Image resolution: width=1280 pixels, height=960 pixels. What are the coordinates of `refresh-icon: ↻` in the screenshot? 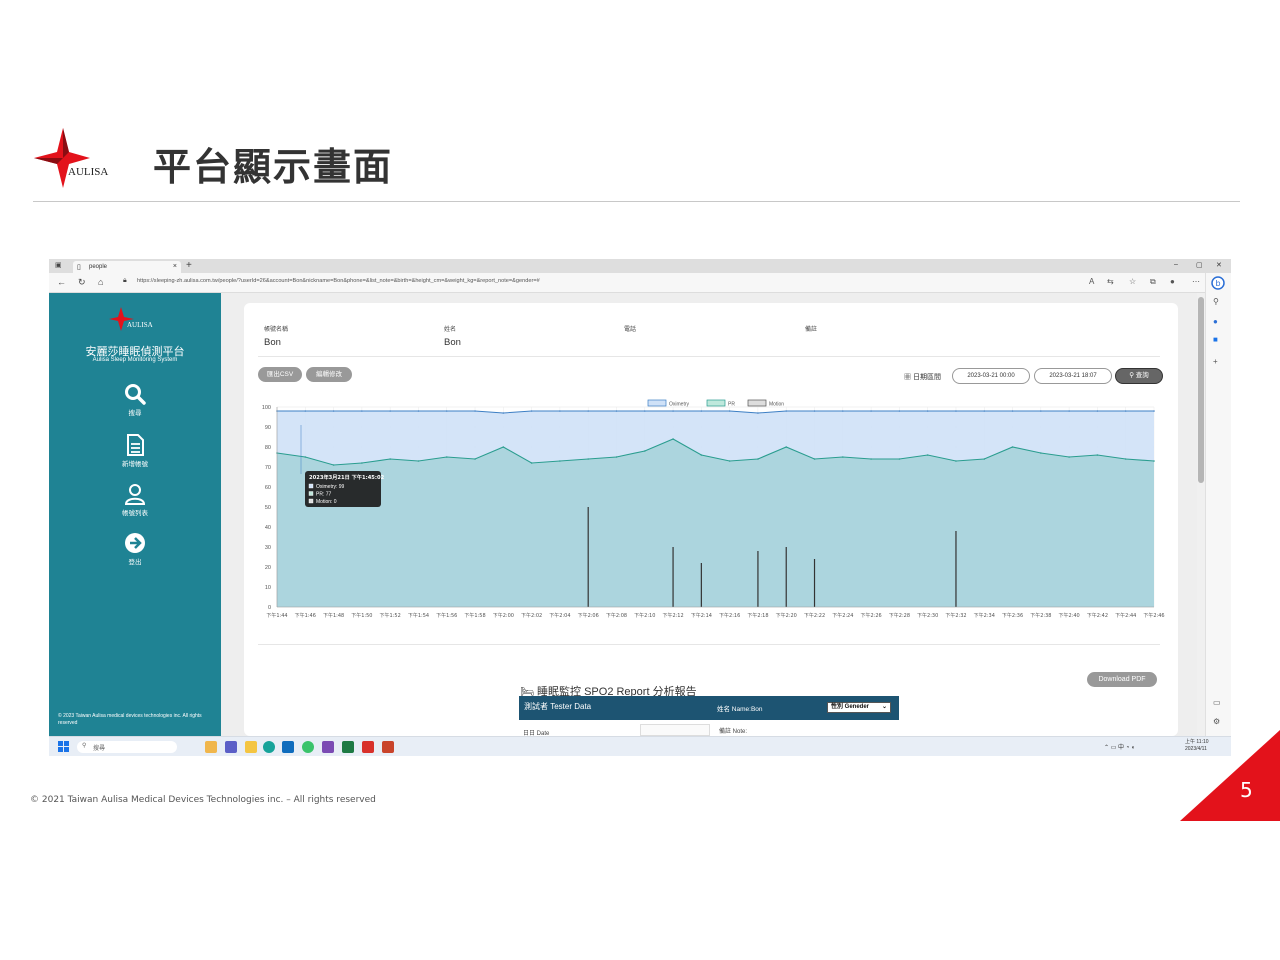 It's located at (82, 282).